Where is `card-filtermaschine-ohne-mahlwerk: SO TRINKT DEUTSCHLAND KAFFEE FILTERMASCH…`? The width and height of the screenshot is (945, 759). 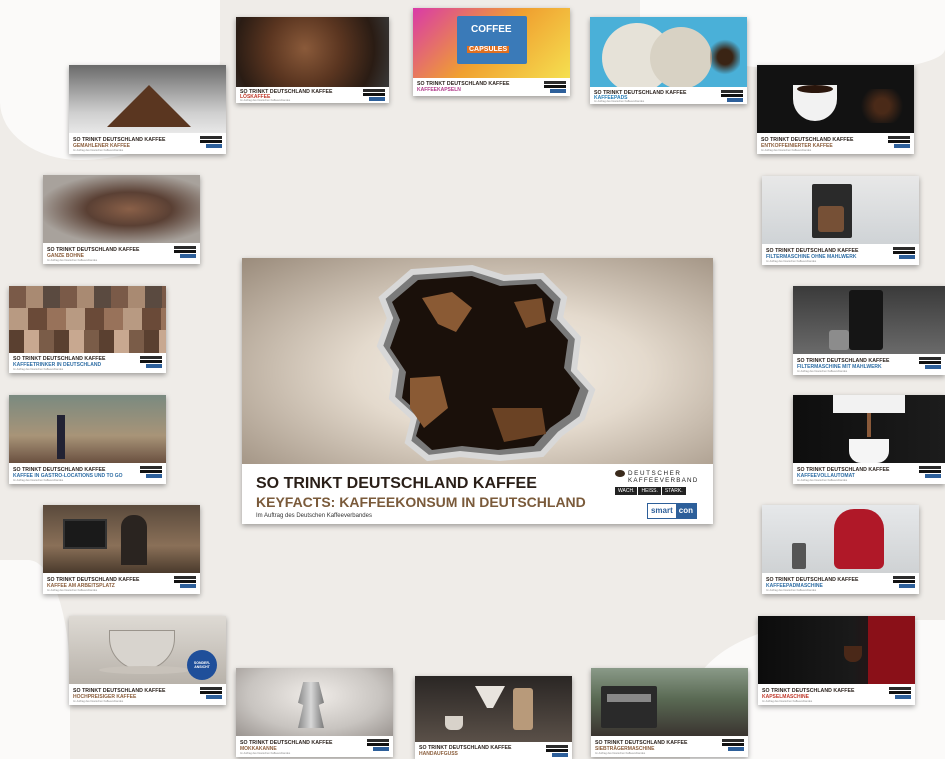
card-filtermaschine-ohne-mahlwerk: SO TRINKT DEUTSCHLAND KAFFEE FILTERMASCH… is located at coordinates (840, 220).